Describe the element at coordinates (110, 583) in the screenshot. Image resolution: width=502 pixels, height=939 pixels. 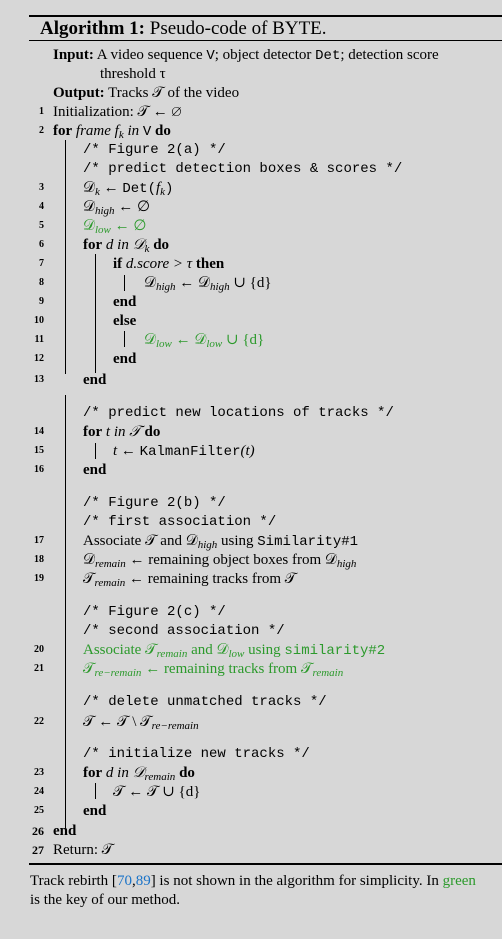
I see `t-subscript: remain` at that location.